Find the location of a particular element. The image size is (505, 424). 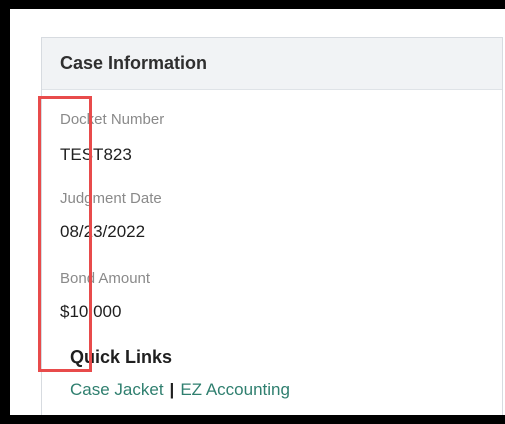

bond-amount-value: $10,000 is located at coordinates (91, 311).